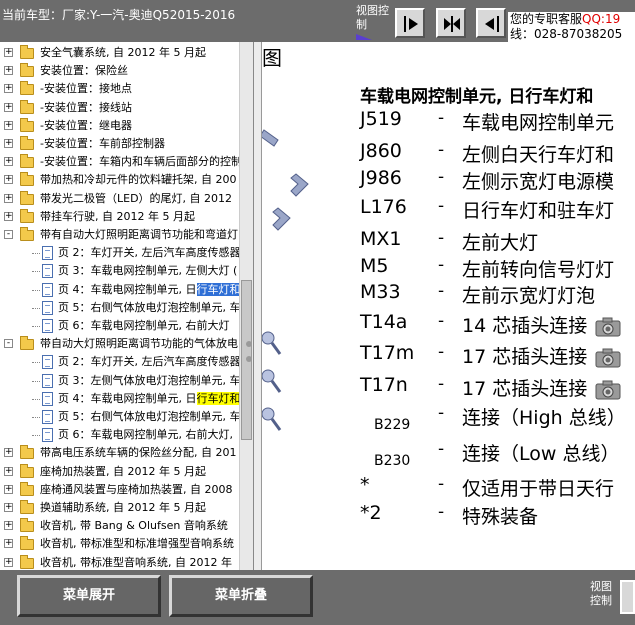  What do you see at coordinates (126, 217) in the screenshot?
I see `tree-folder-item: + 带挂车行驶, 自 2012 年 5 月起` at bounding box center [126, 217].